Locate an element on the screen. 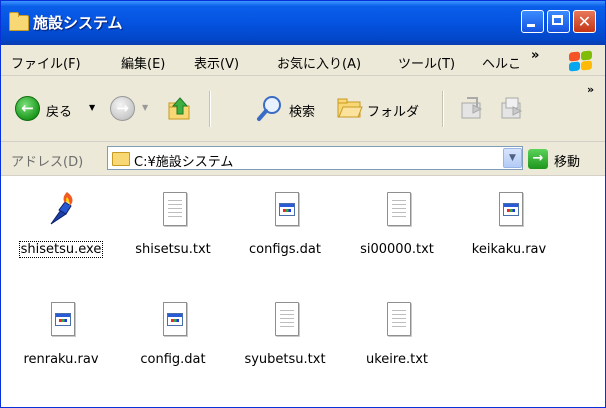  menu-tools: ツール(T) is located at coordinates (426, 62).